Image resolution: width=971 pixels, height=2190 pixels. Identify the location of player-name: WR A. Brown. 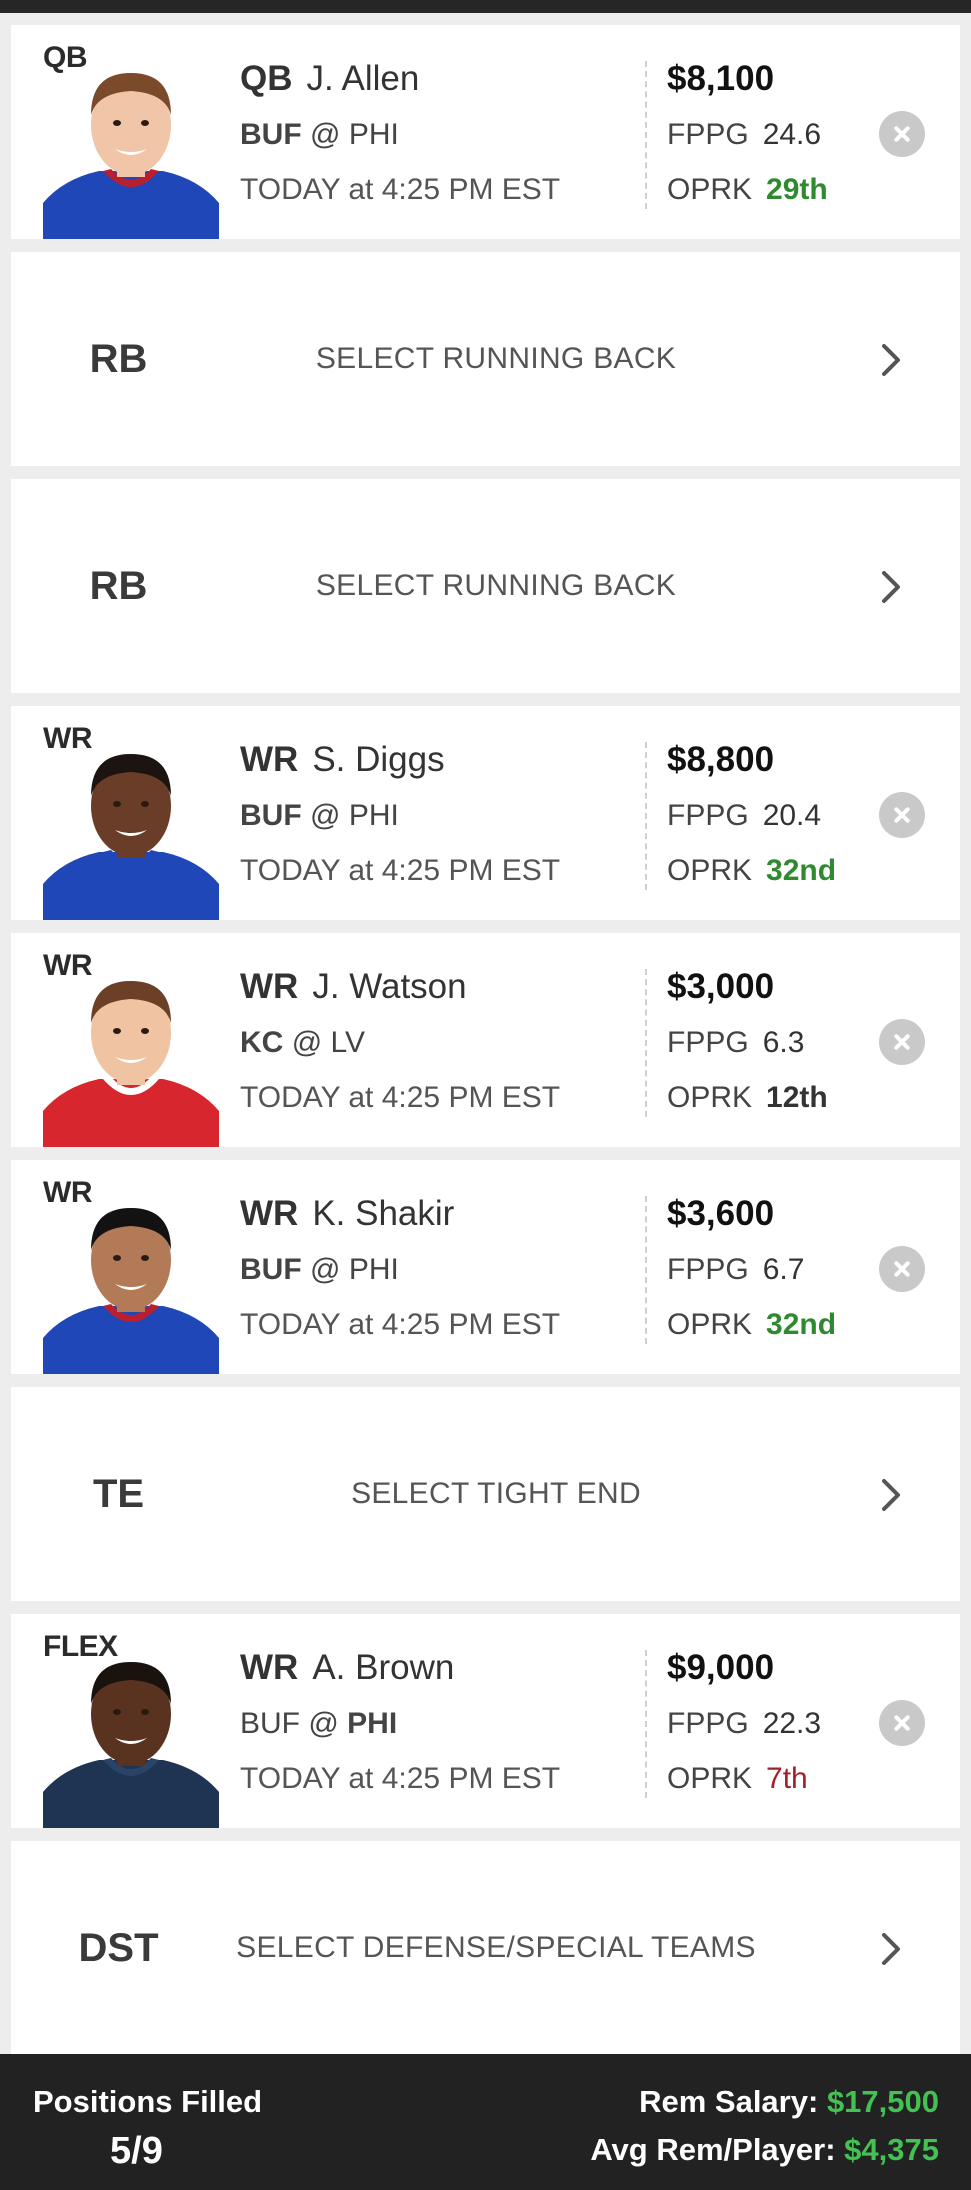
(347, 1668).